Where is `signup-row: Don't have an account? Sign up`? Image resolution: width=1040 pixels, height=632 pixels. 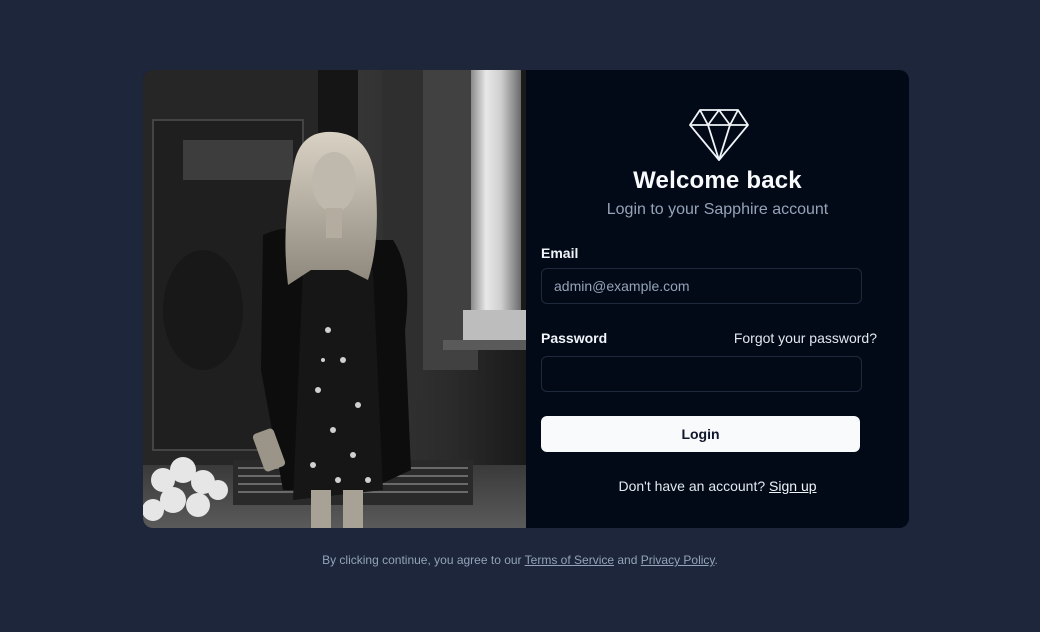
signup-row: Don't have an account? Sign up is located at coordinates (717, 486).